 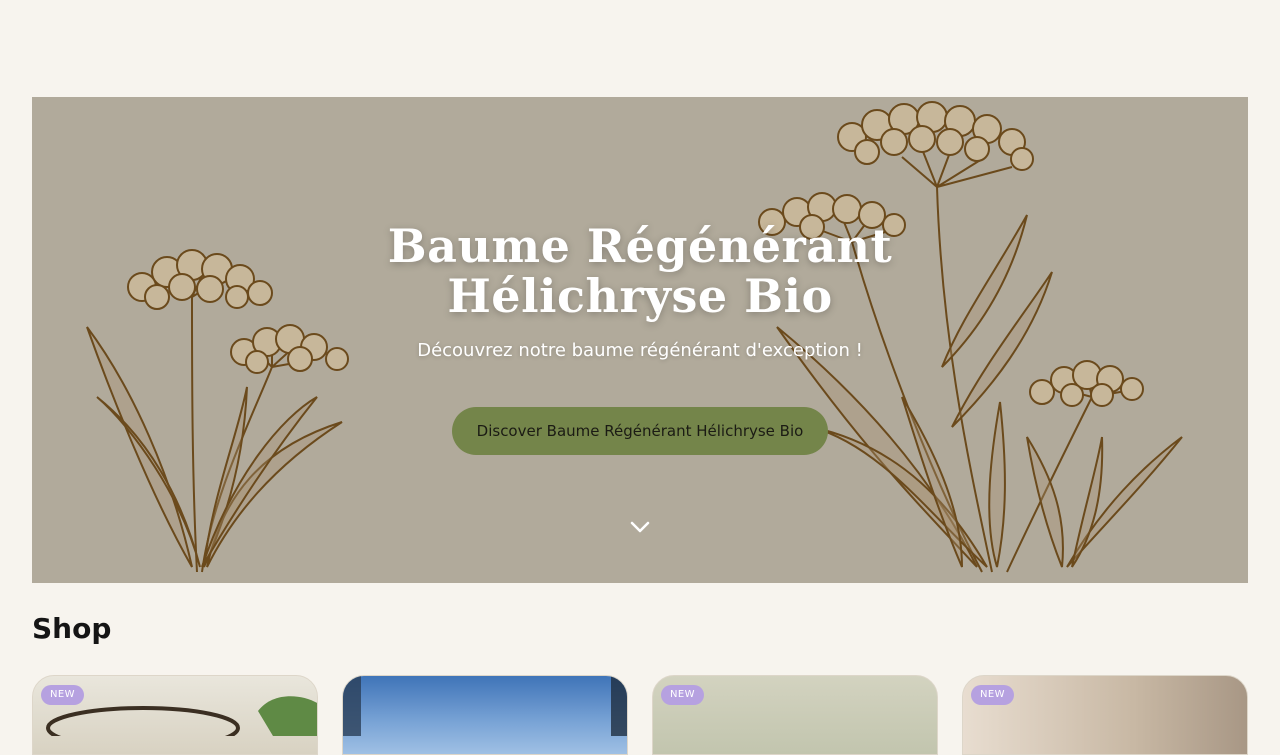 What do you see at coordinates (640, 715) in the screenshot?
I see `product-grid: NEW NEW NEW` at bounding box center [640, 715].